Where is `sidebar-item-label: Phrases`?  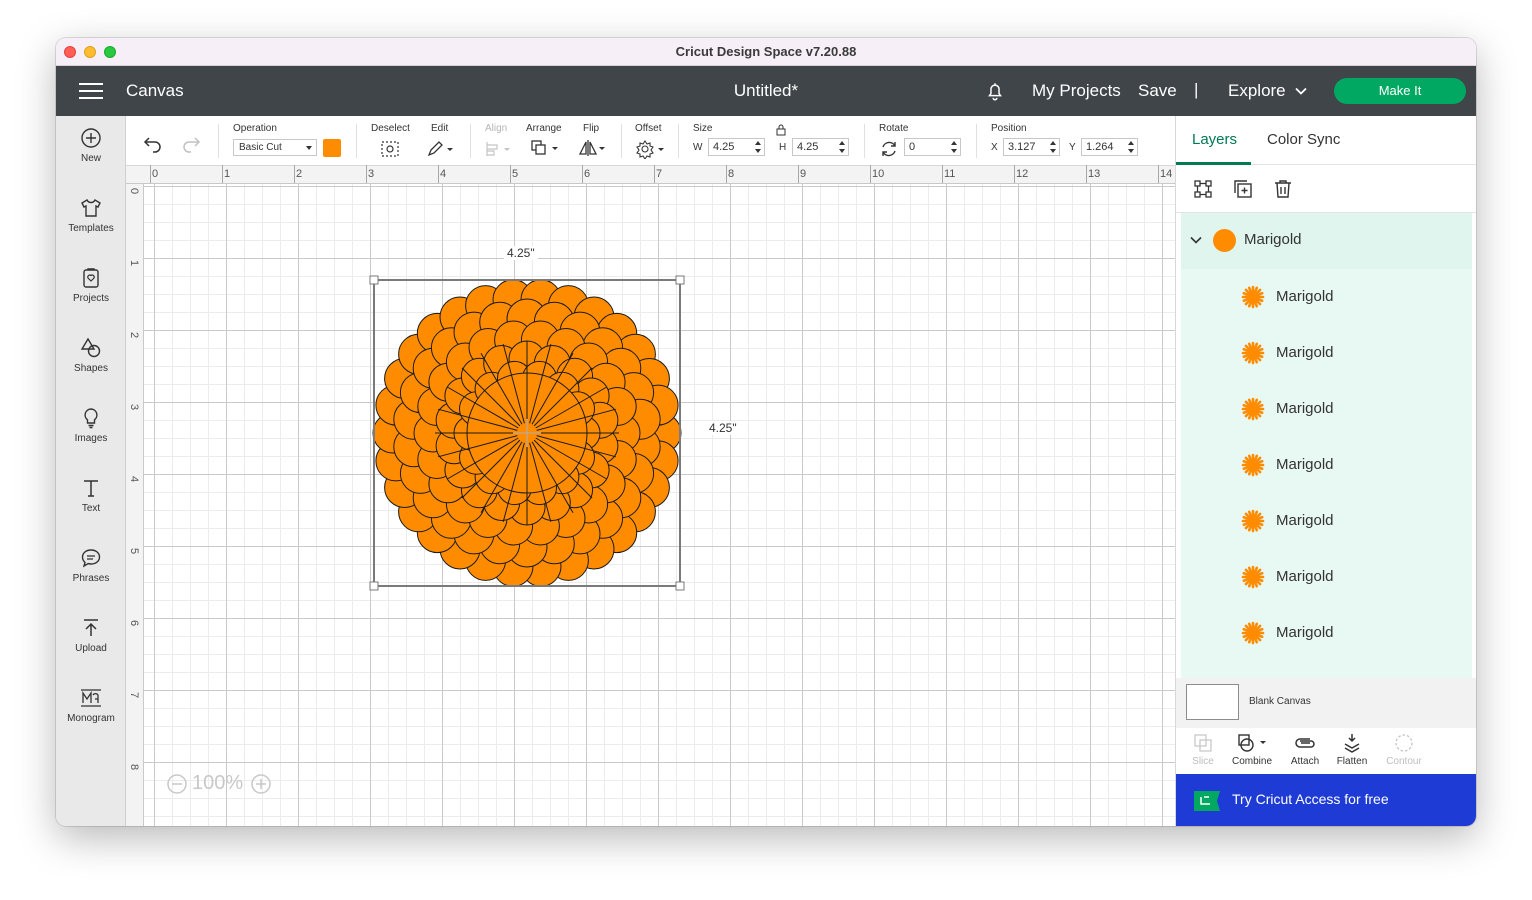
sidebar-item-label: Phrases is located at coordinates (91, 578).